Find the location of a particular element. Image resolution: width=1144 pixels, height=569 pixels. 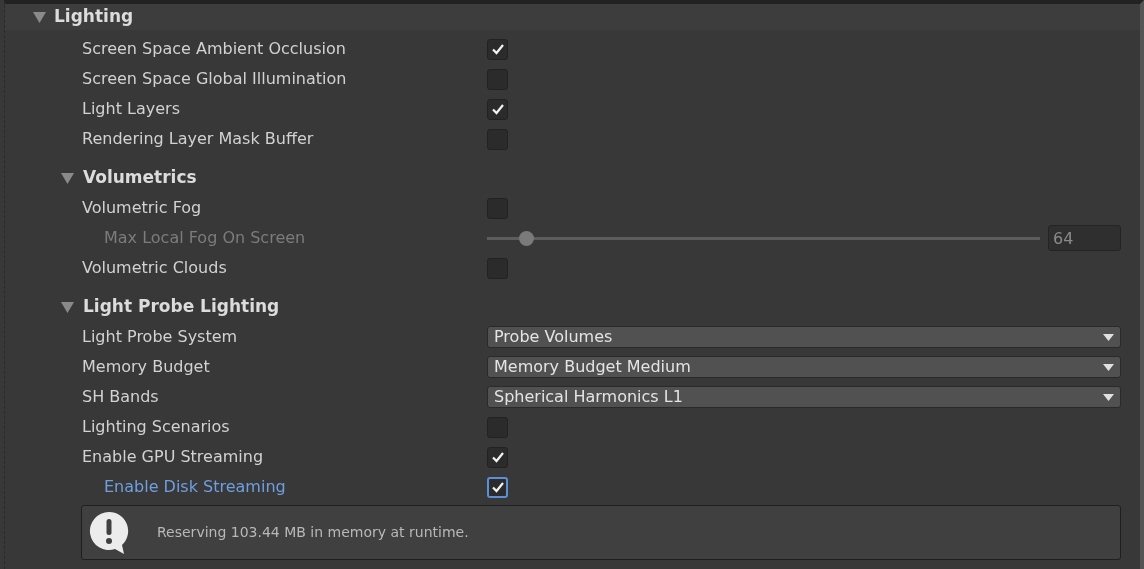

property-label: Light Layers is located at coordinates (131, 109).